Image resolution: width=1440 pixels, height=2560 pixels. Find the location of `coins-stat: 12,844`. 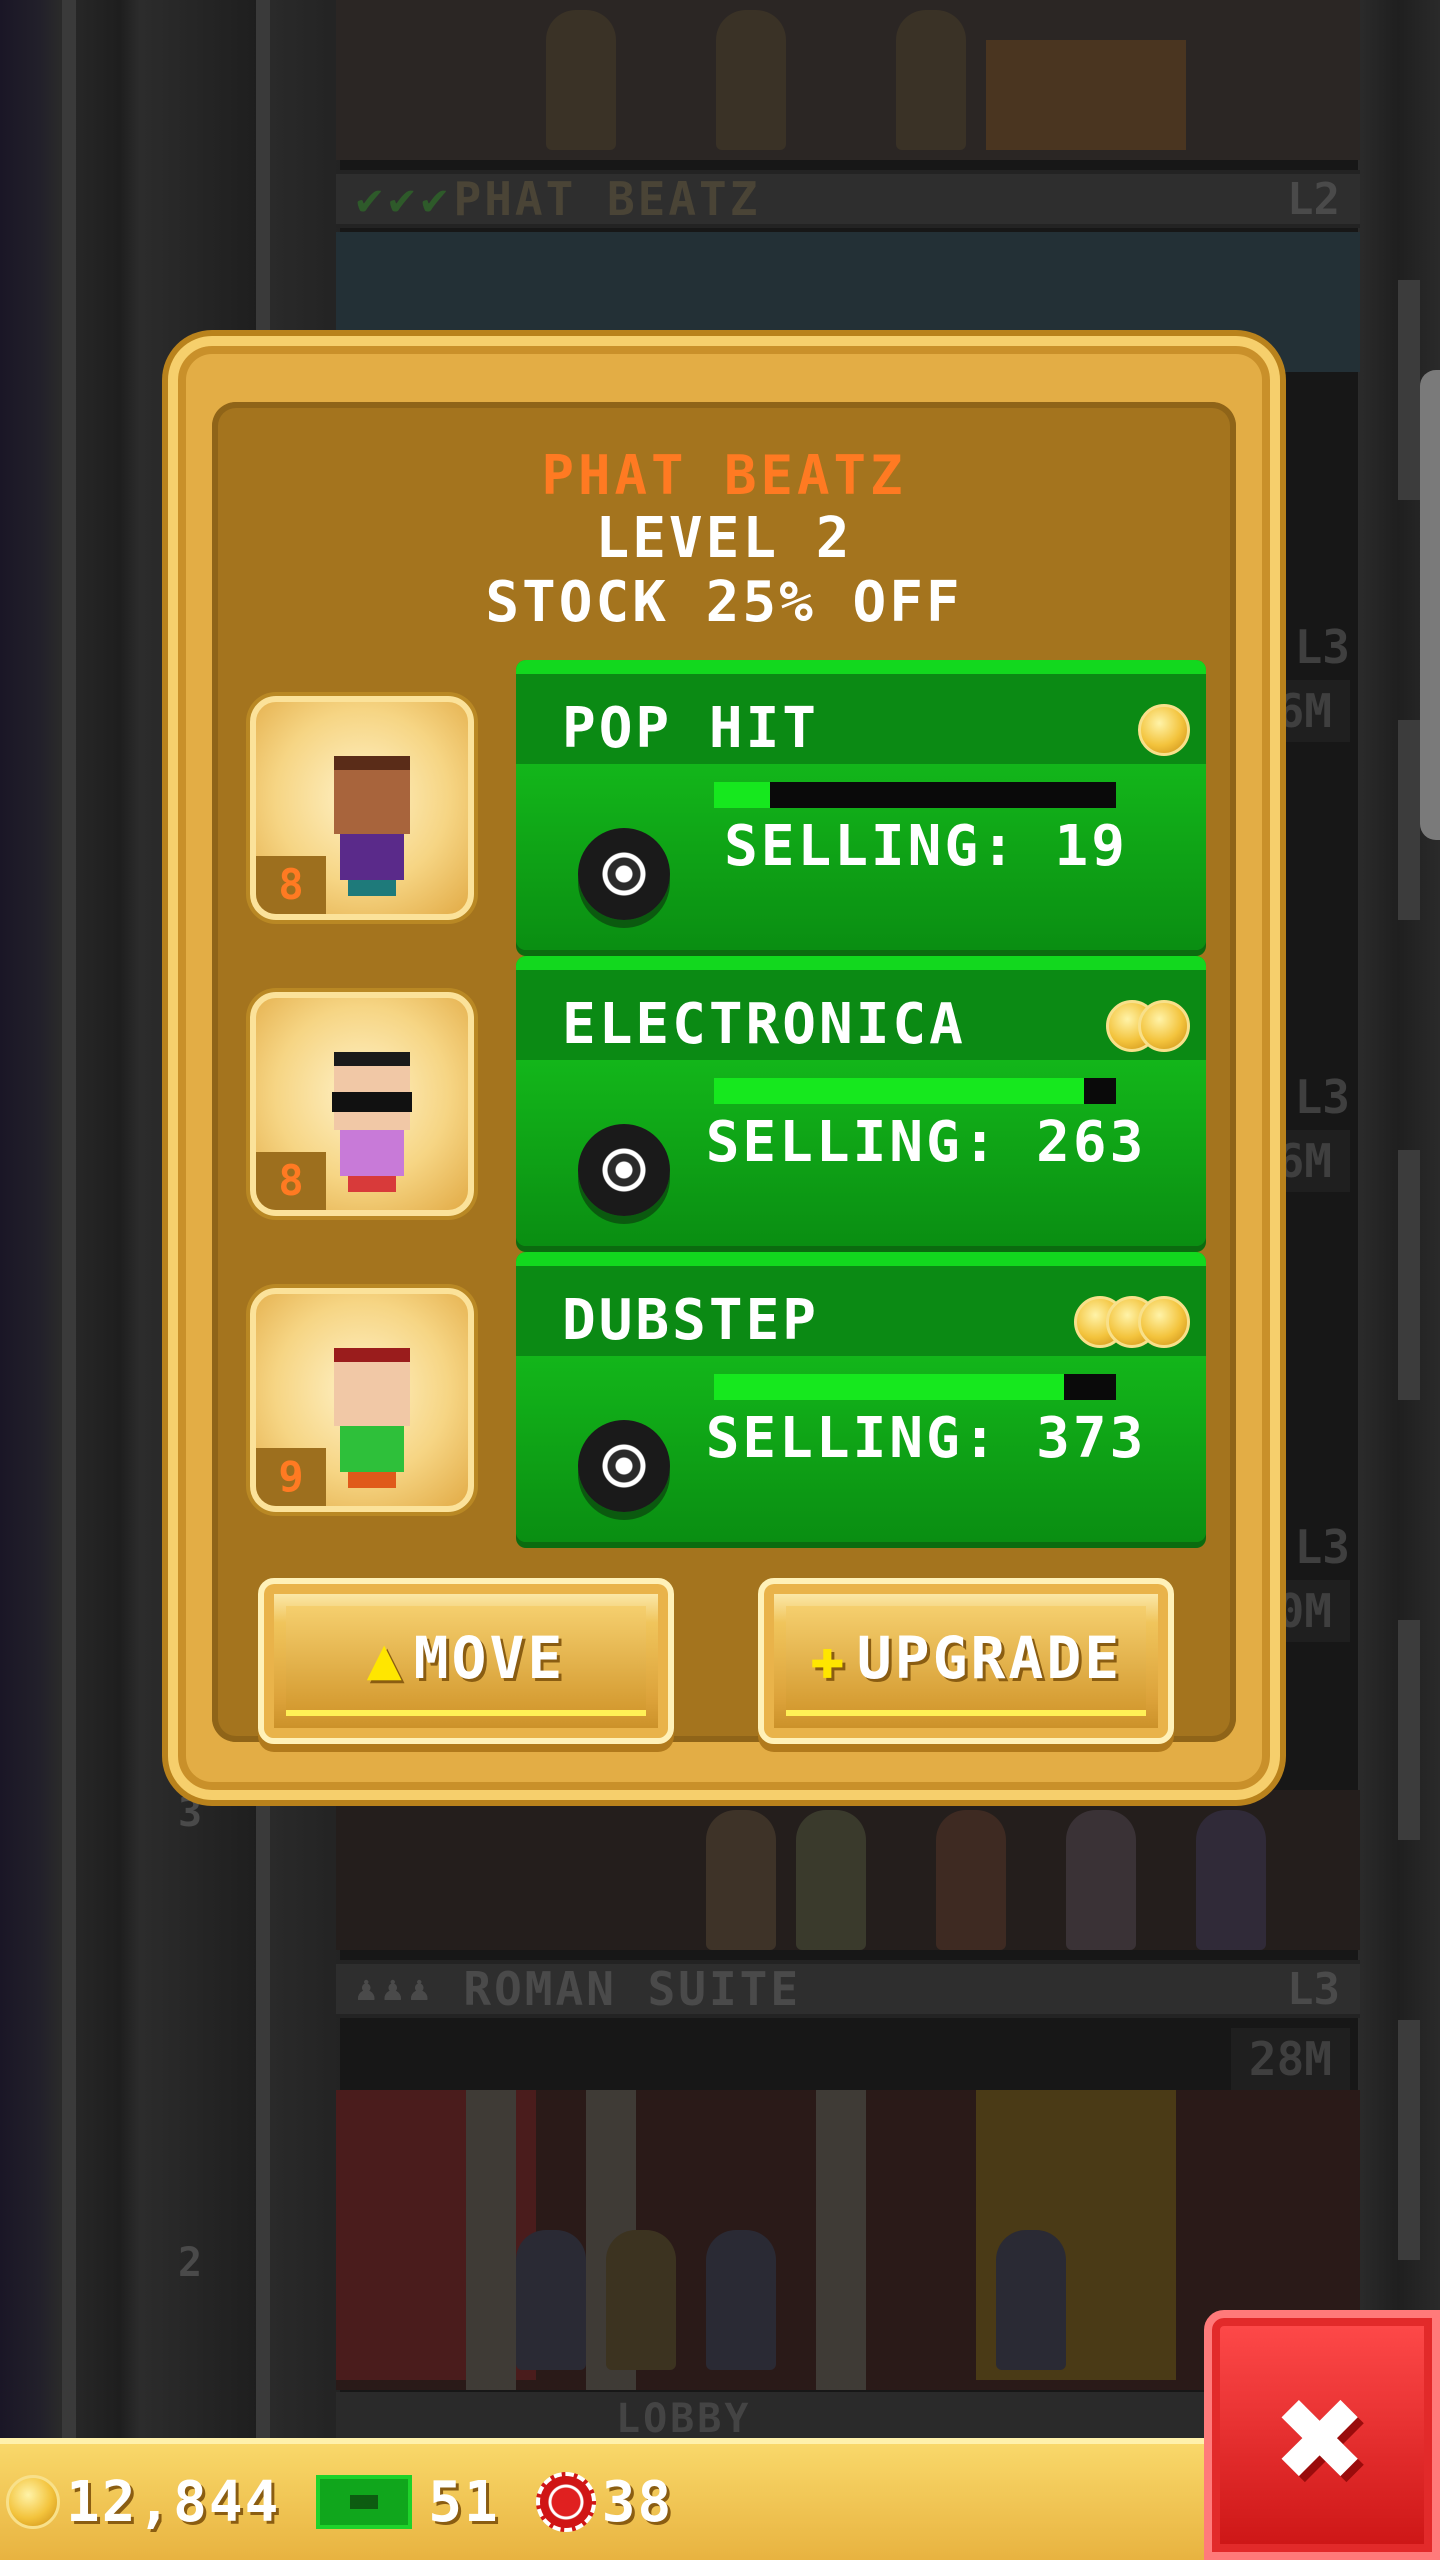

coins-stat: 12,844 is located at coordinates (143, 2502).